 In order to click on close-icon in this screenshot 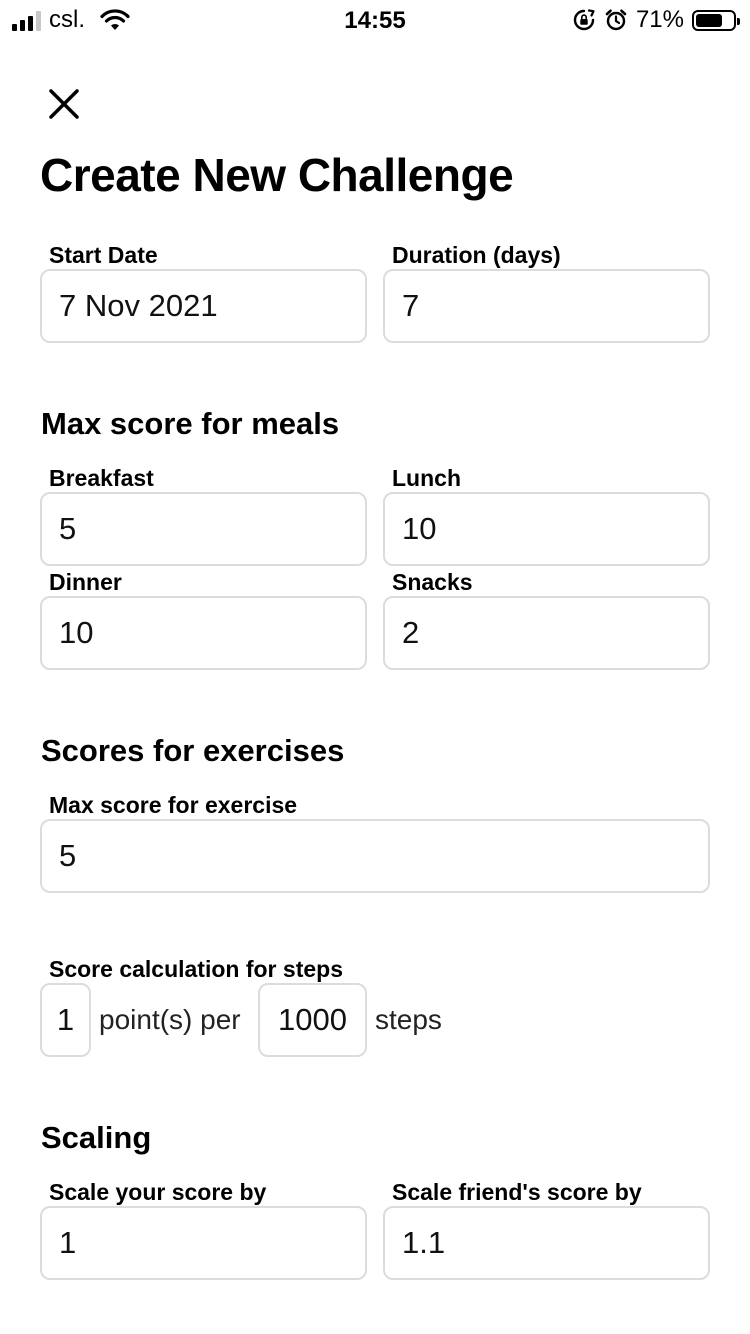, I will do `click(64, 104)`.